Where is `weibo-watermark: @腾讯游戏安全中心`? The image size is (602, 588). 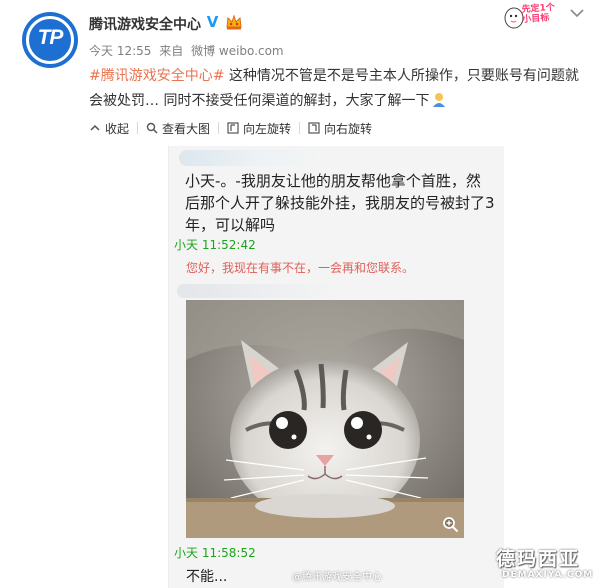 weibo-watermark: @腾讯游戏安全中心 is located at coordinates (337, 577).